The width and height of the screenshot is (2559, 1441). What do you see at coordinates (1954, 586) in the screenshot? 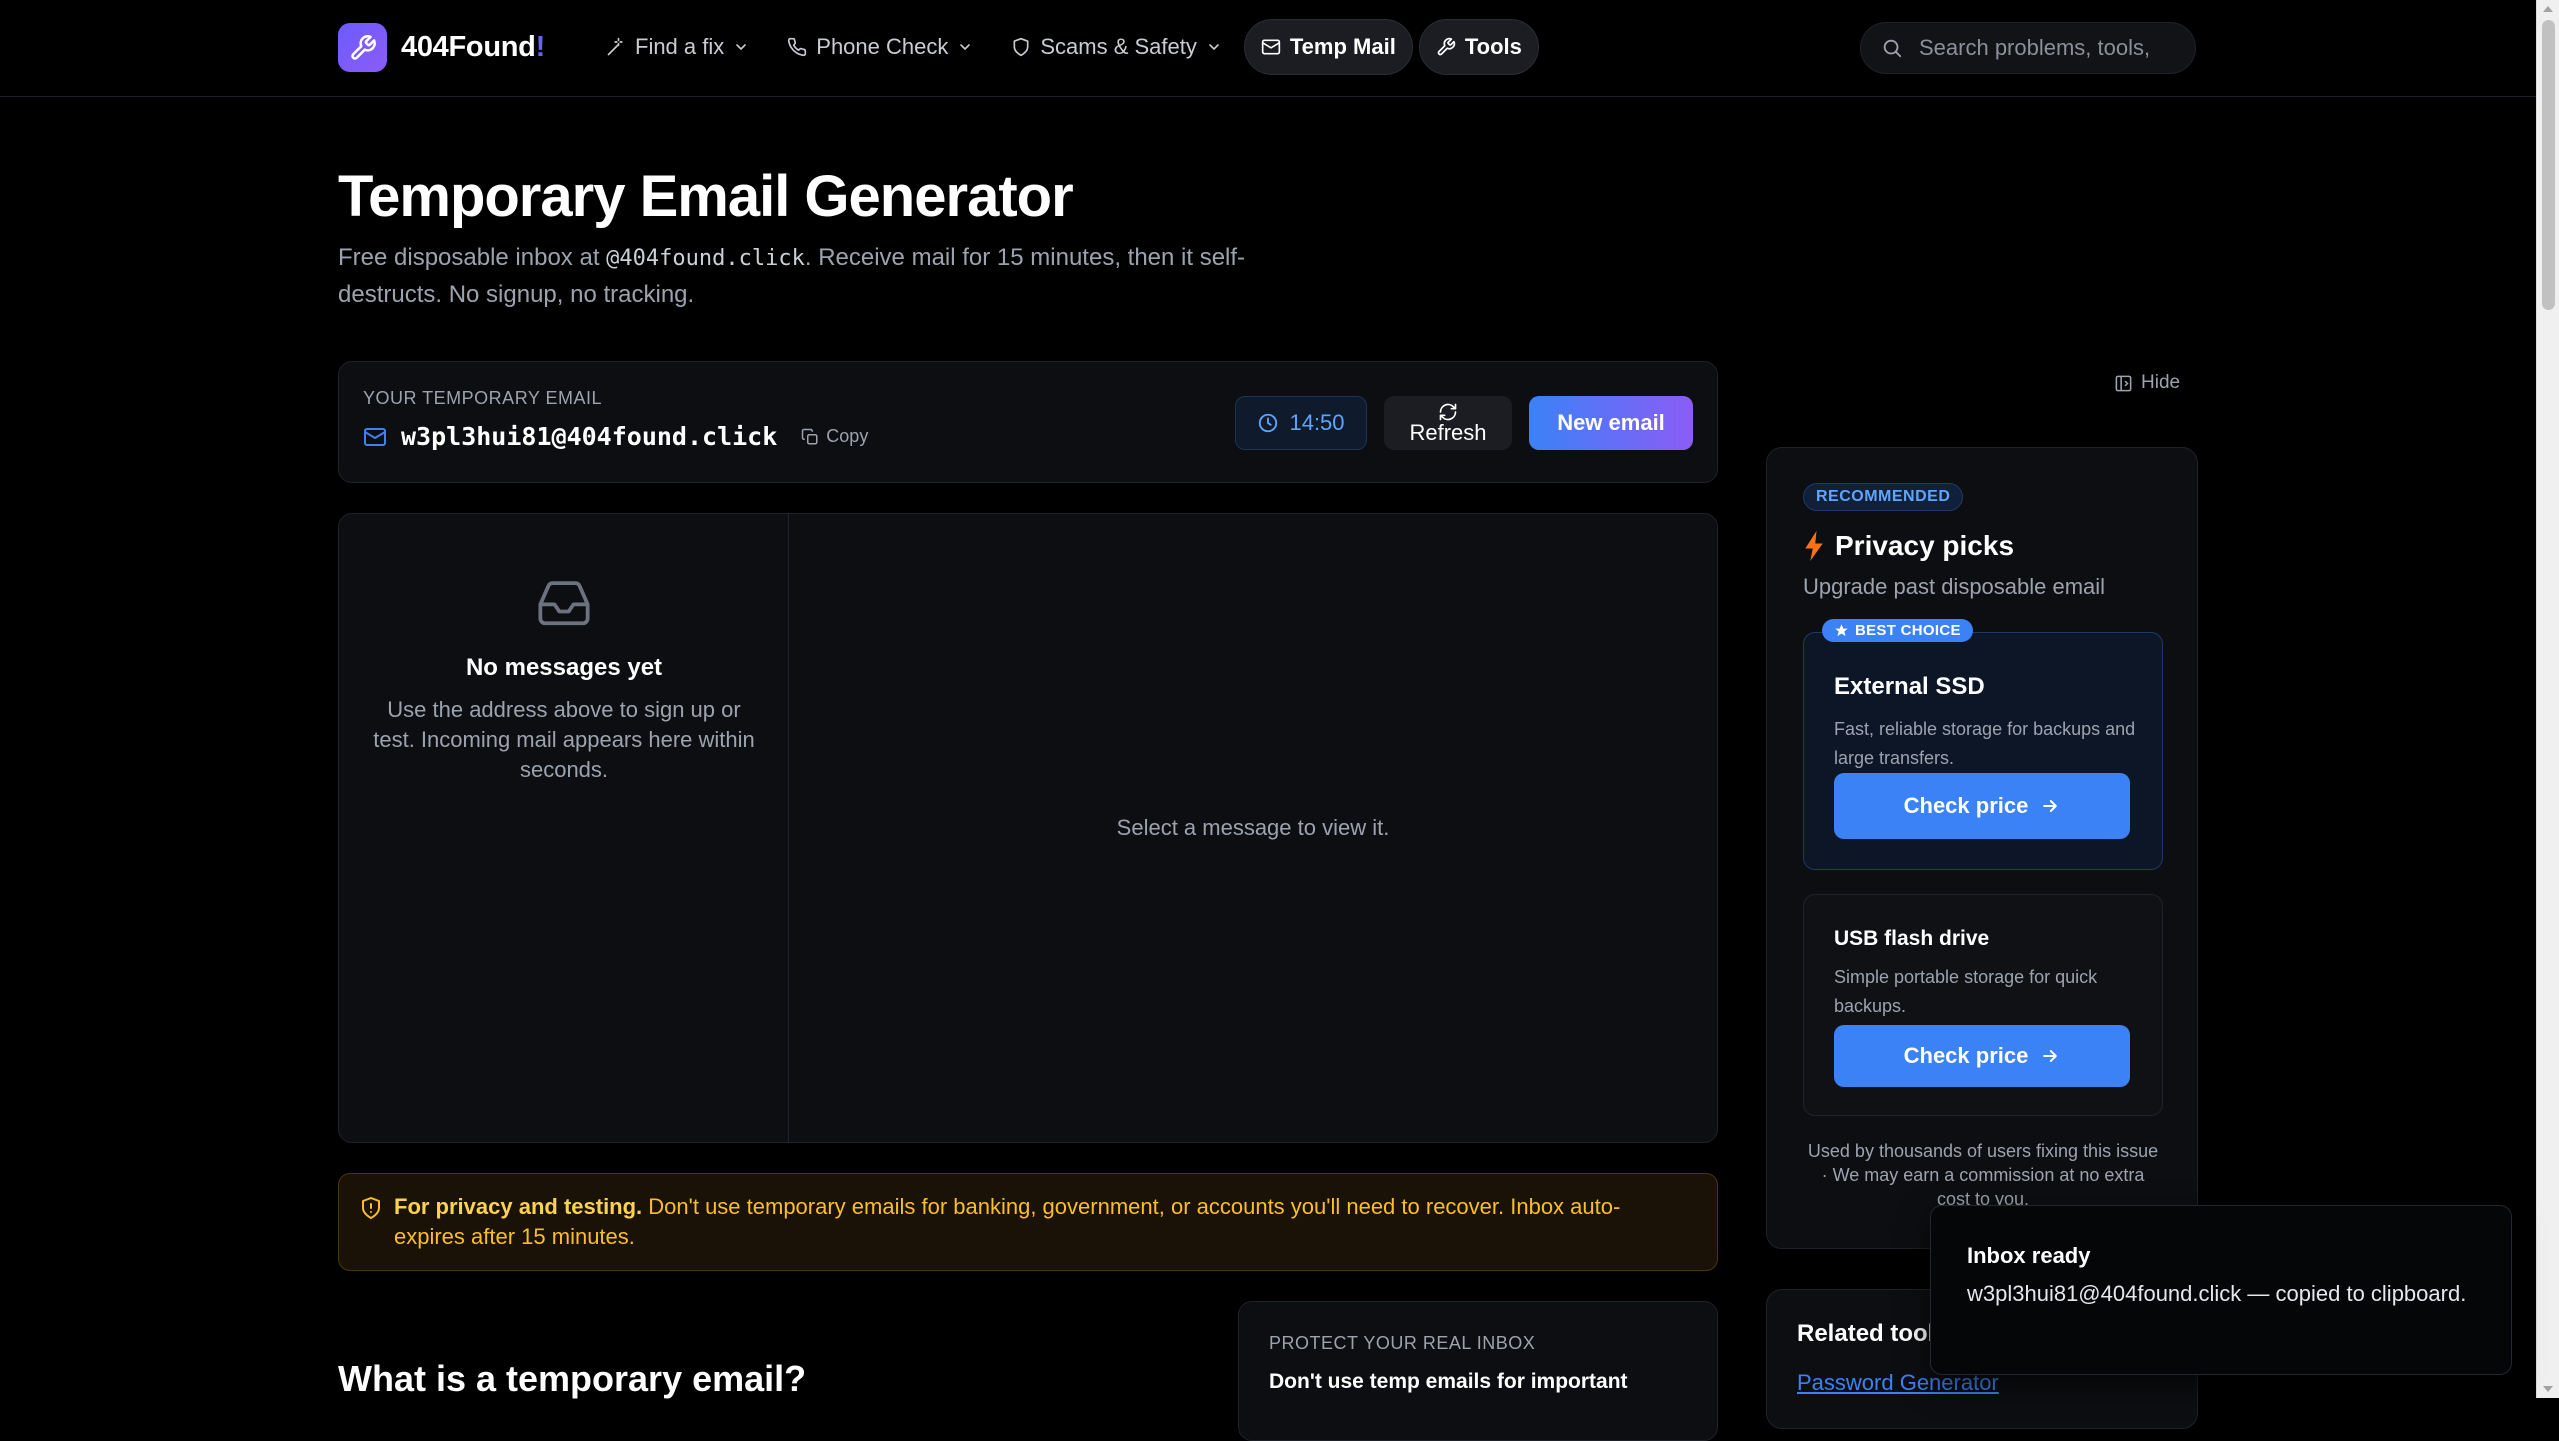
I see `sidebar-subtitle: Upgrade past disposable email` at bounding box center [1954, 586].